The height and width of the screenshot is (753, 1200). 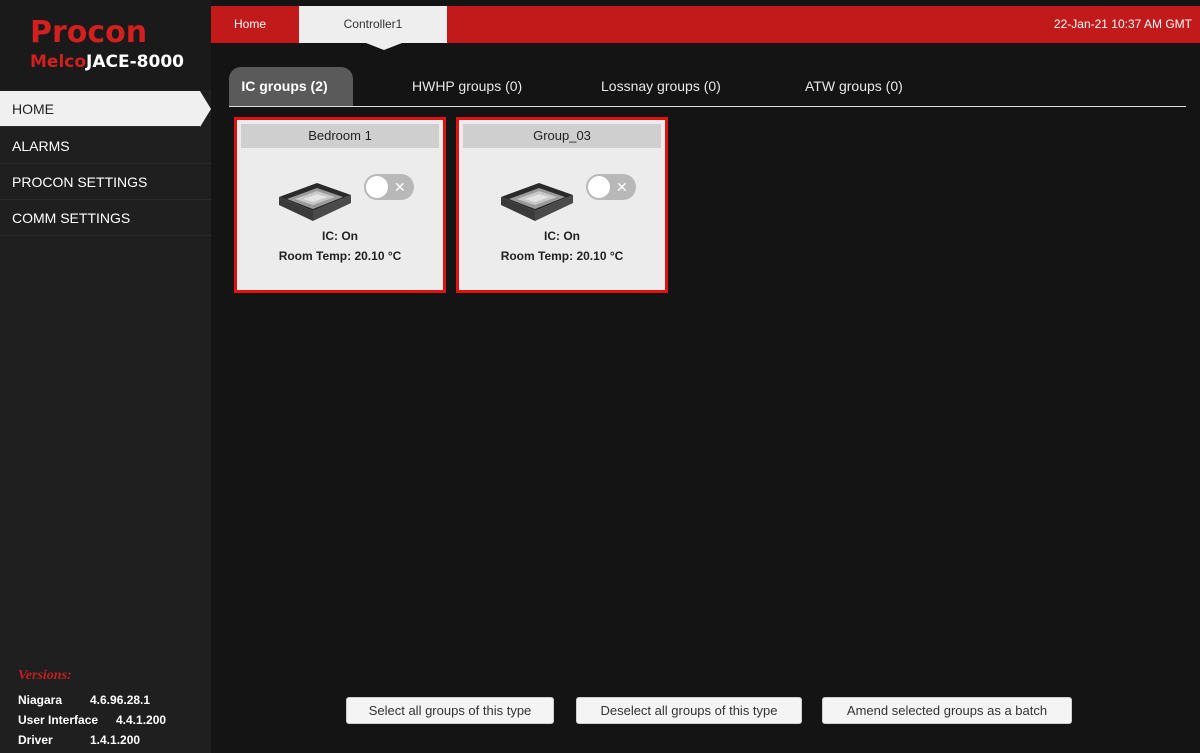 I want to click on version-name: Niagara, so click(x=40, y=700).